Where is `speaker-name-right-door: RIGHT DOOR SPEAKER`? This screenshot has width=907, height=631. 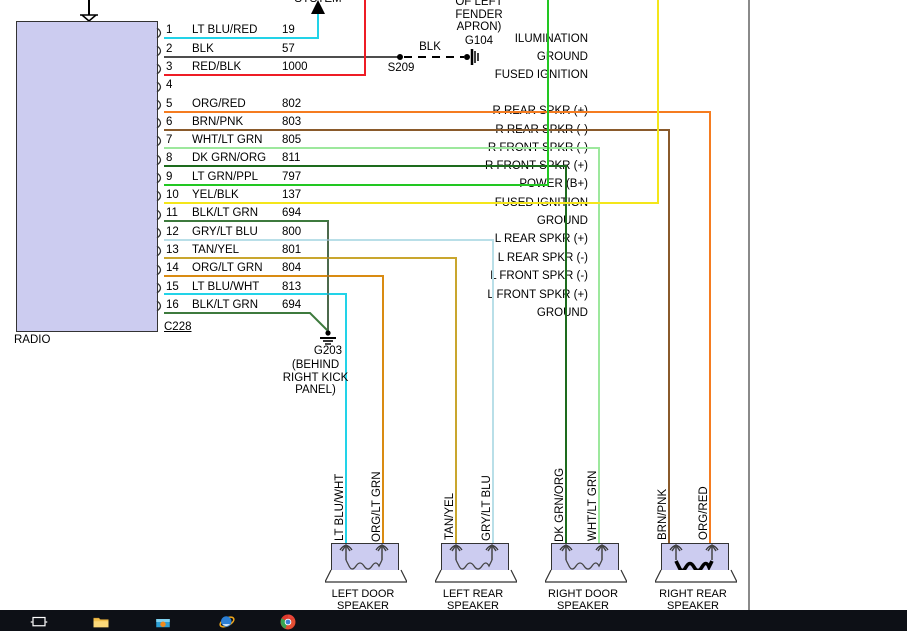 speaker-name-right-door: RIGHT DOOR SPEAKER is located at coordinates (583, 600).